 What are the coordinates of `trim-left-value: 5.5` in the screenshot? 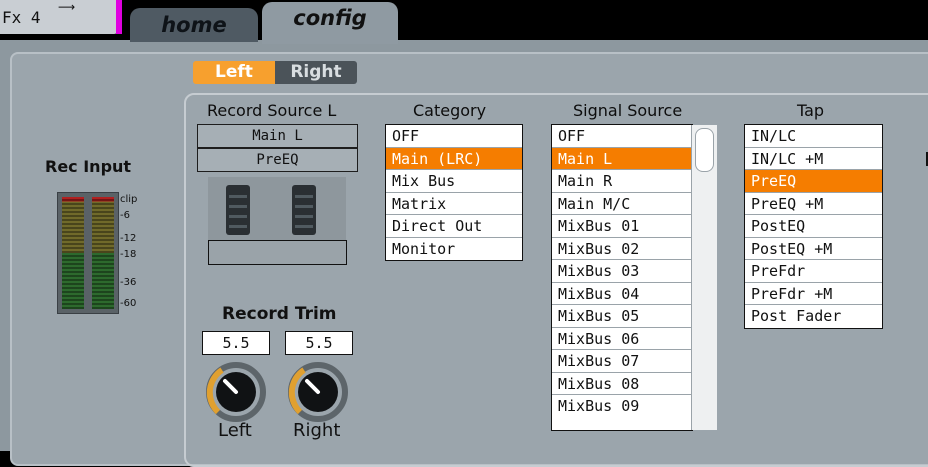 It's located at (236, 343).